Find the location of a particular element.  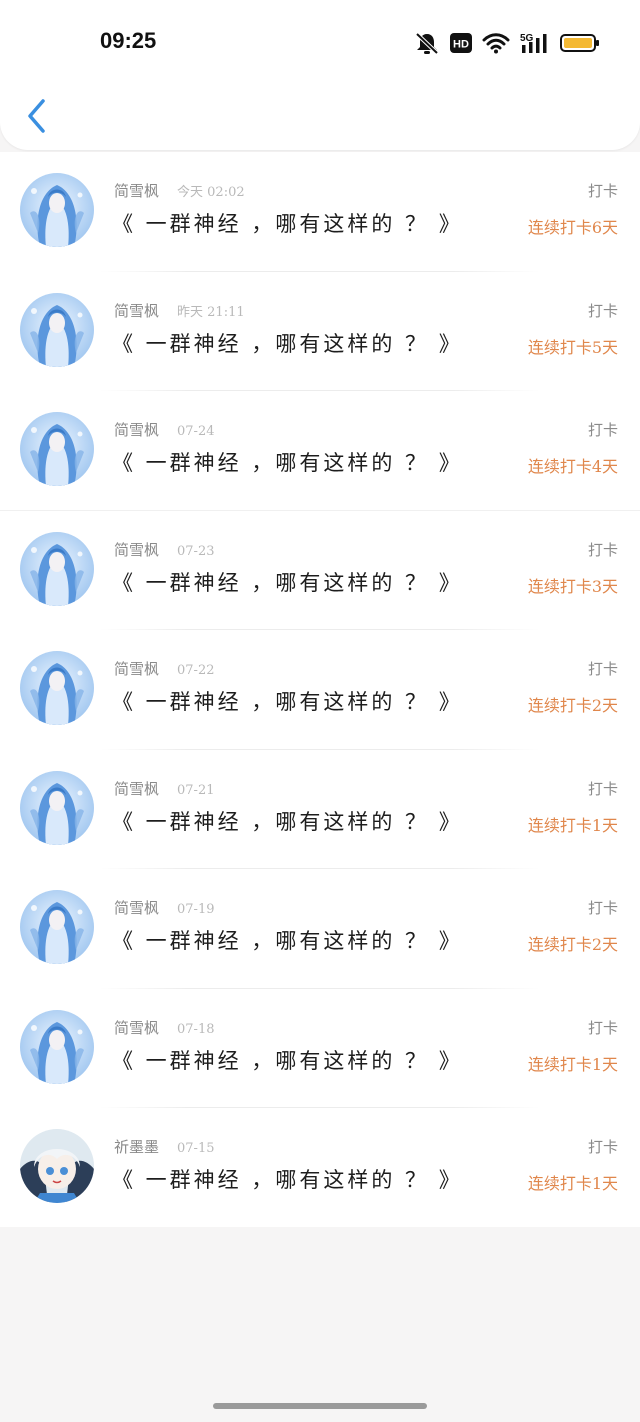

list-item: 简雪枫 07-18 《 一群神经 ，哪有这样的 ？ 》 打卡 连续打卡1天 is located at coordinates (320, 1048).